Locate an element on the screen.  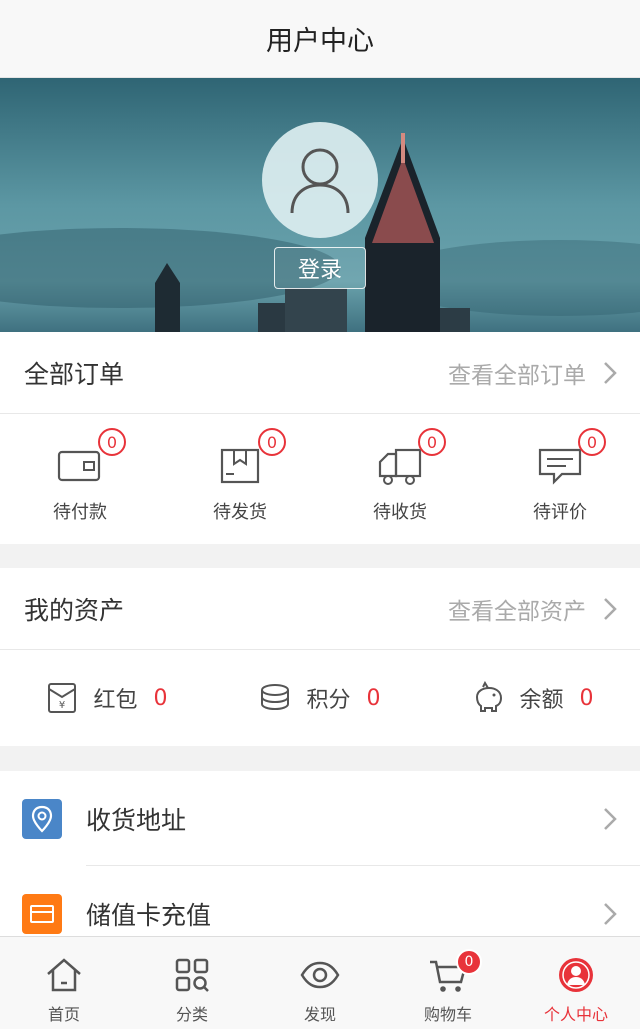
menu-item-address: 收货地址 is located at coordinates (320, 818).